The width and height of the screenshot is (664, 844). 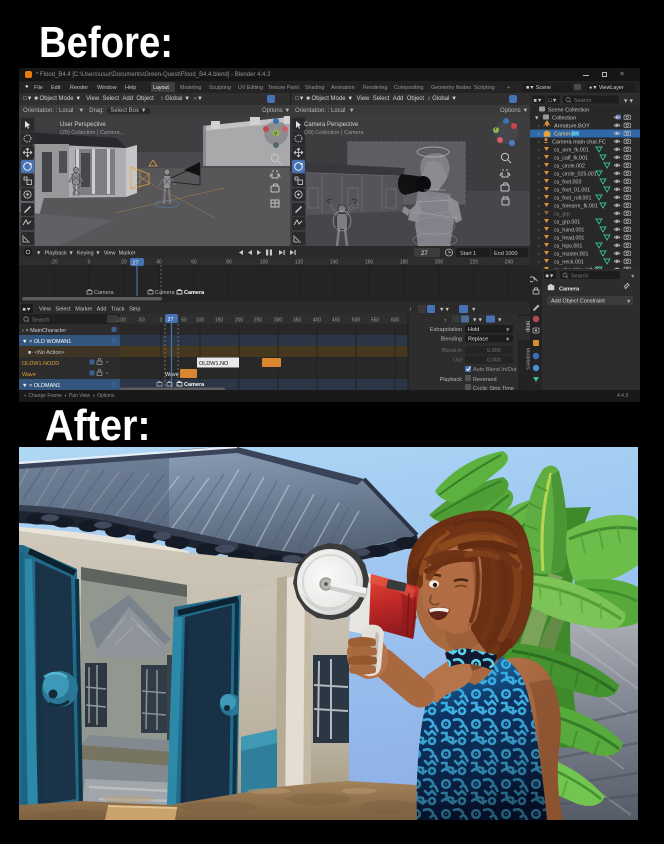 I want to click on svg-text: 500, so click(x=356, y=321).